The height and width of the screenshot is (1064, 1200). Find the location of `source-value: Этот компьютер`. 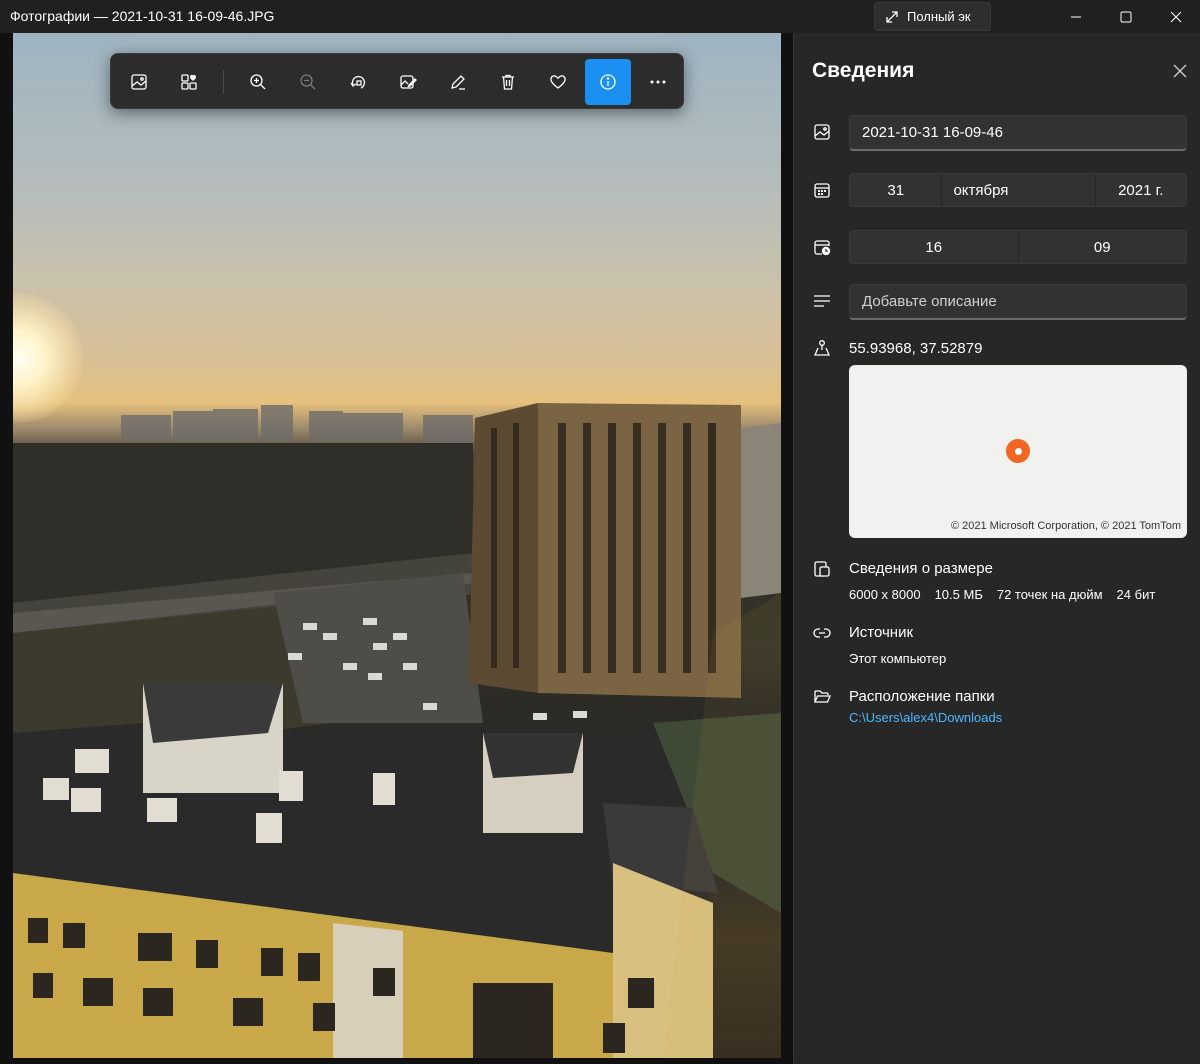

source-value: Этот компьютер is located at coordinates (898, 658).